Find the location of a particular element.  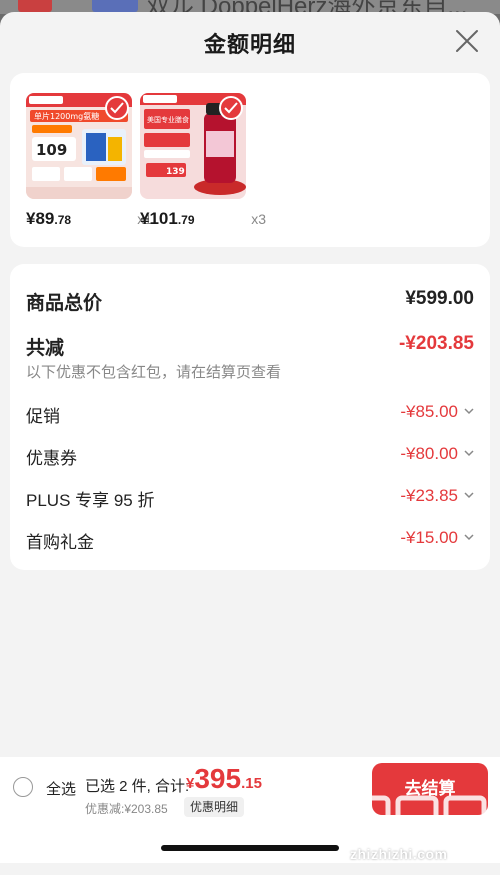

sheet-header: 金额明细 is located at coordinates (250, 42).